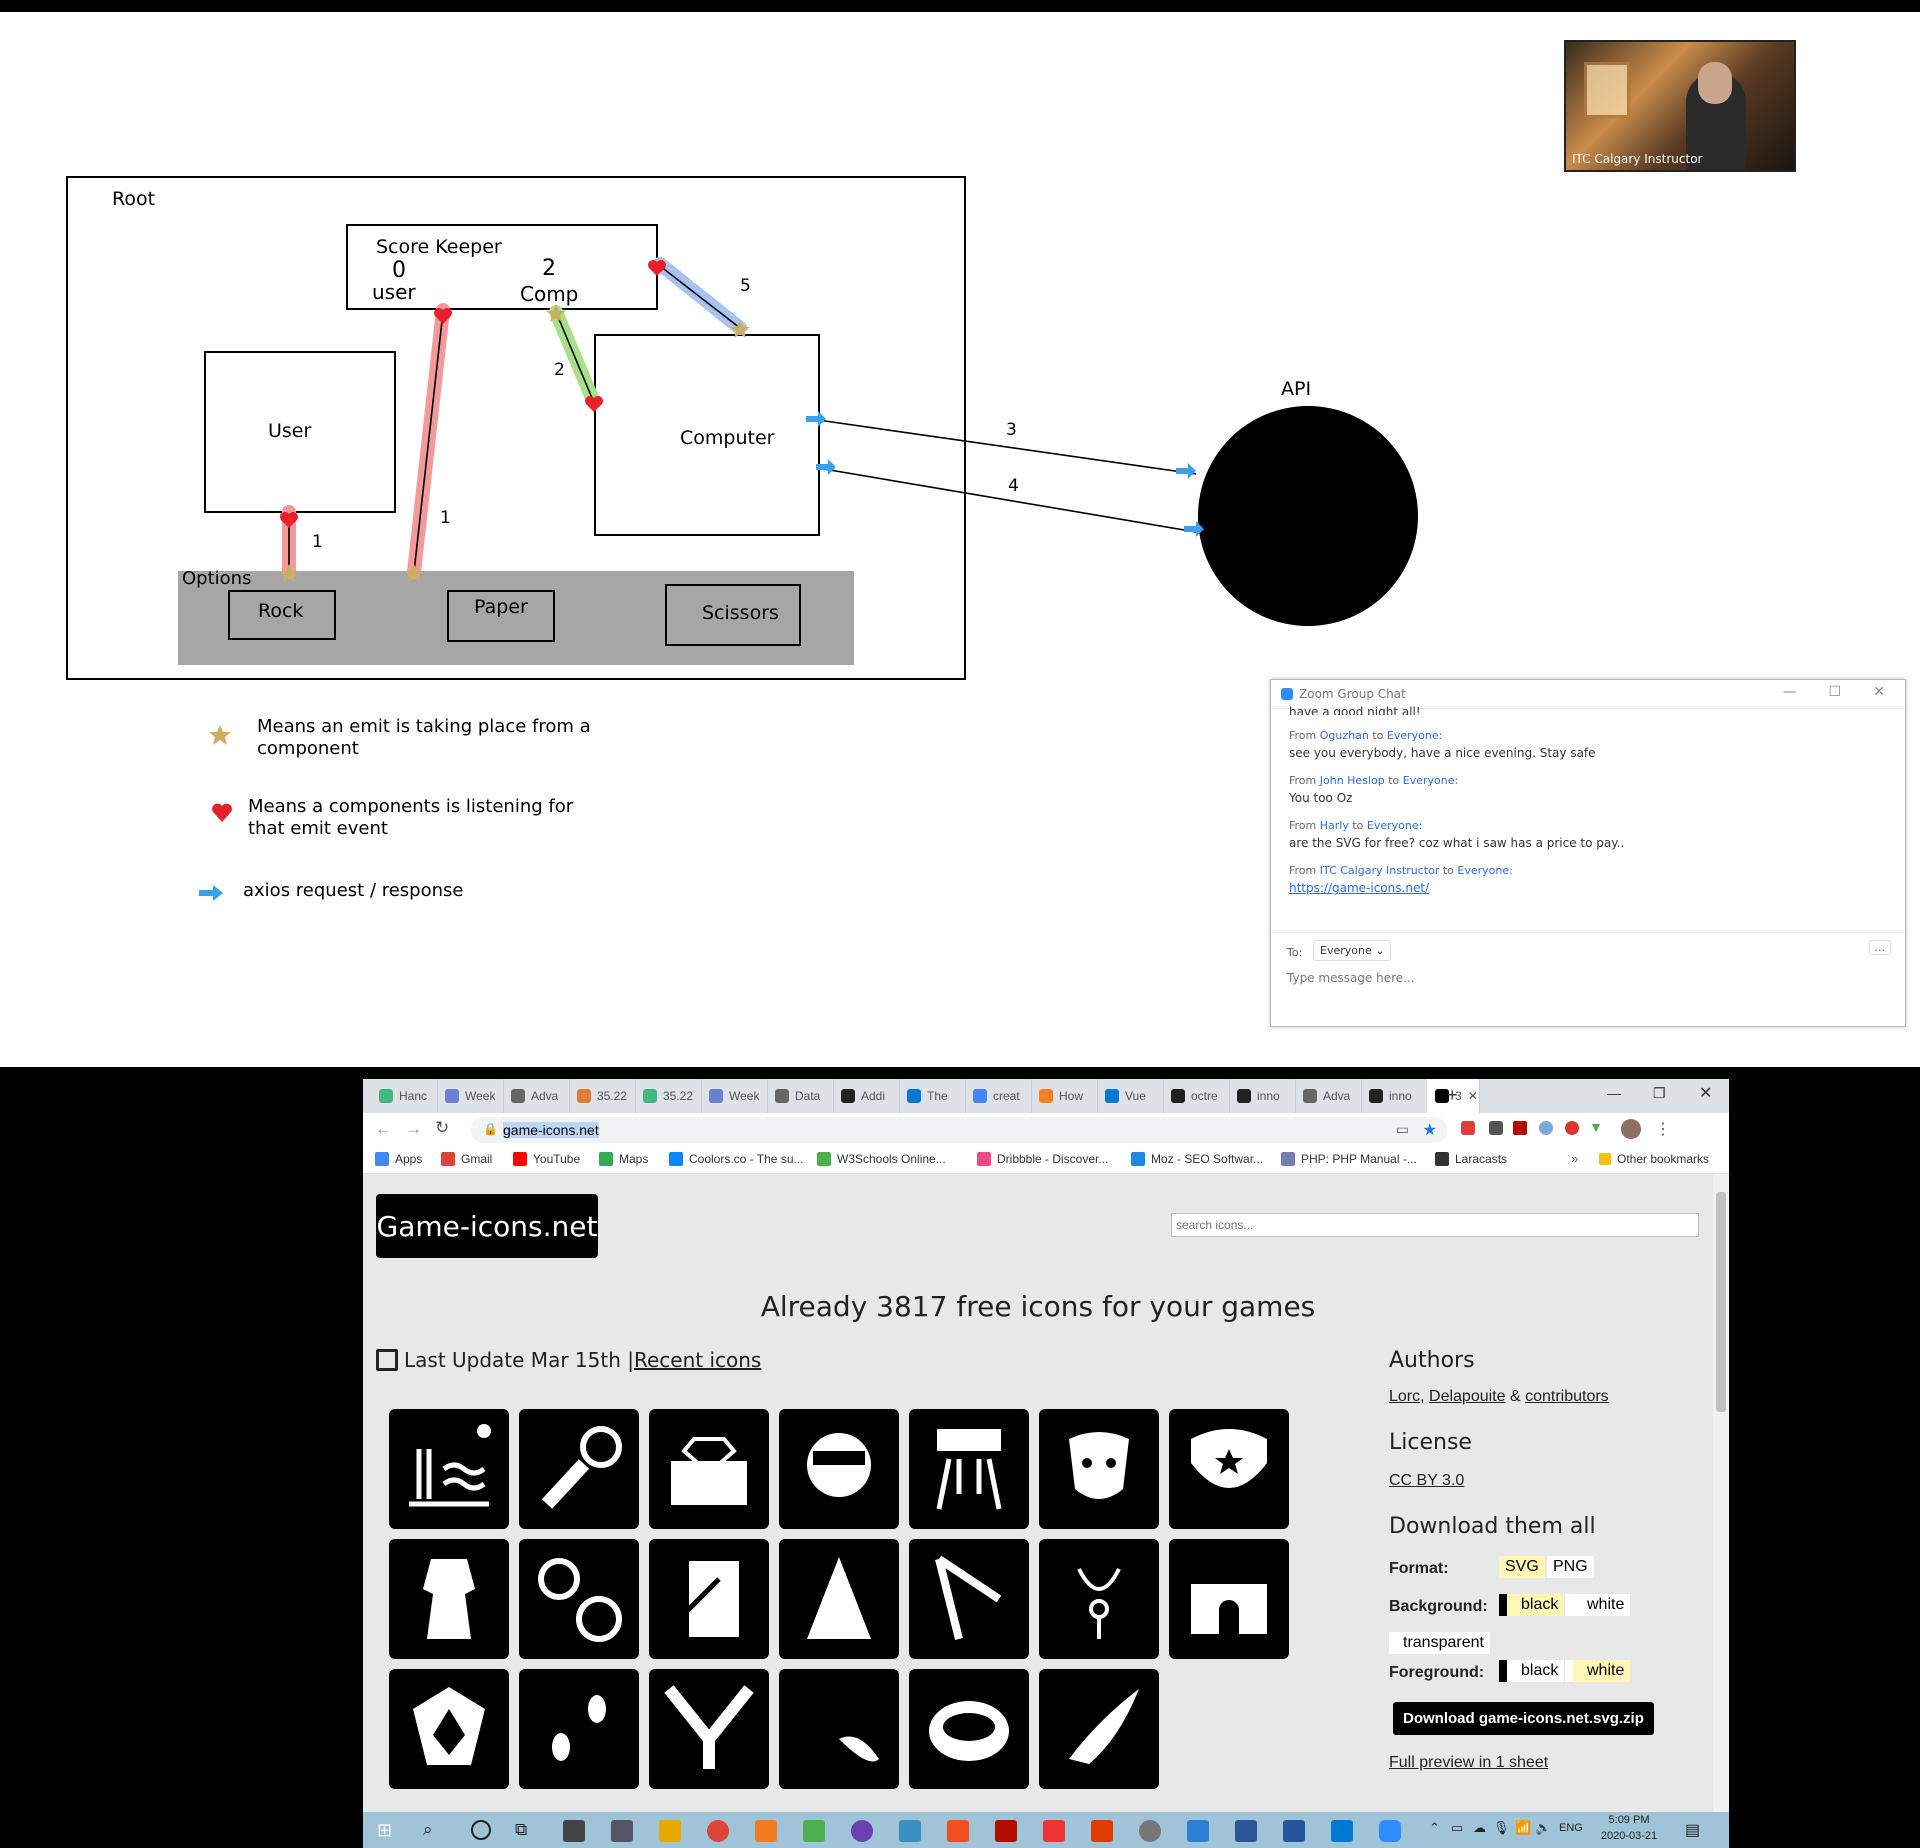  Describe the element at coordinates (1479, 1828) in the screenshot. I see `cloud-icon: ☁` at that location.